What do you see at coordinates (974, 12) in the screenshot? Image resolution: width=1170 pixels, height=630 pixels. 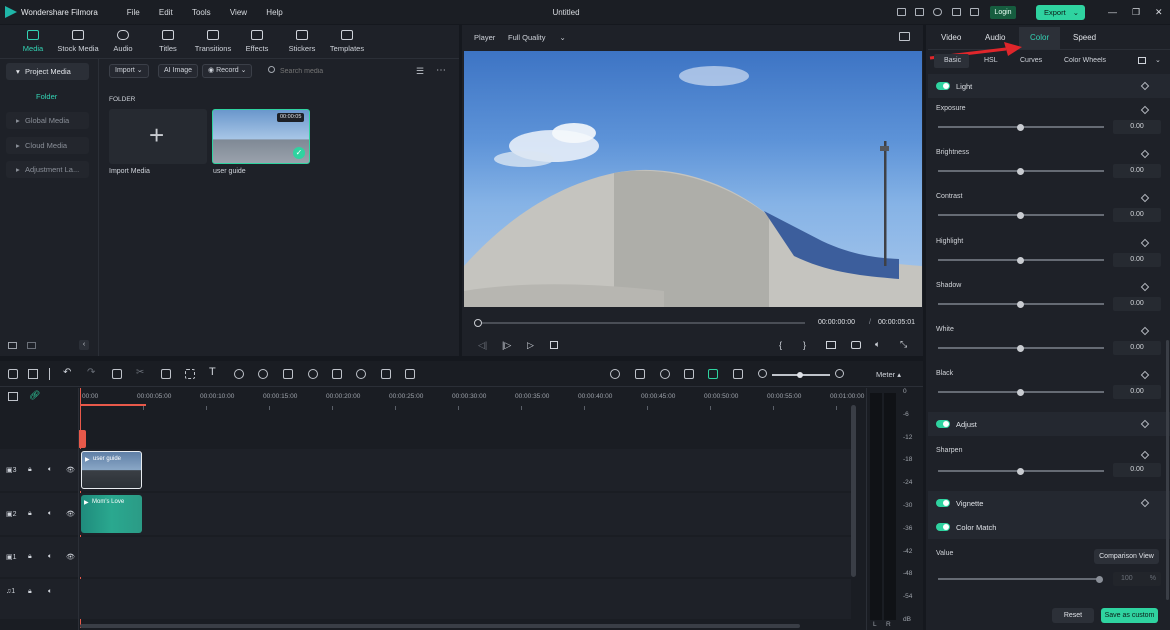 I see `gift-icon` at bounding box center [974, 12].